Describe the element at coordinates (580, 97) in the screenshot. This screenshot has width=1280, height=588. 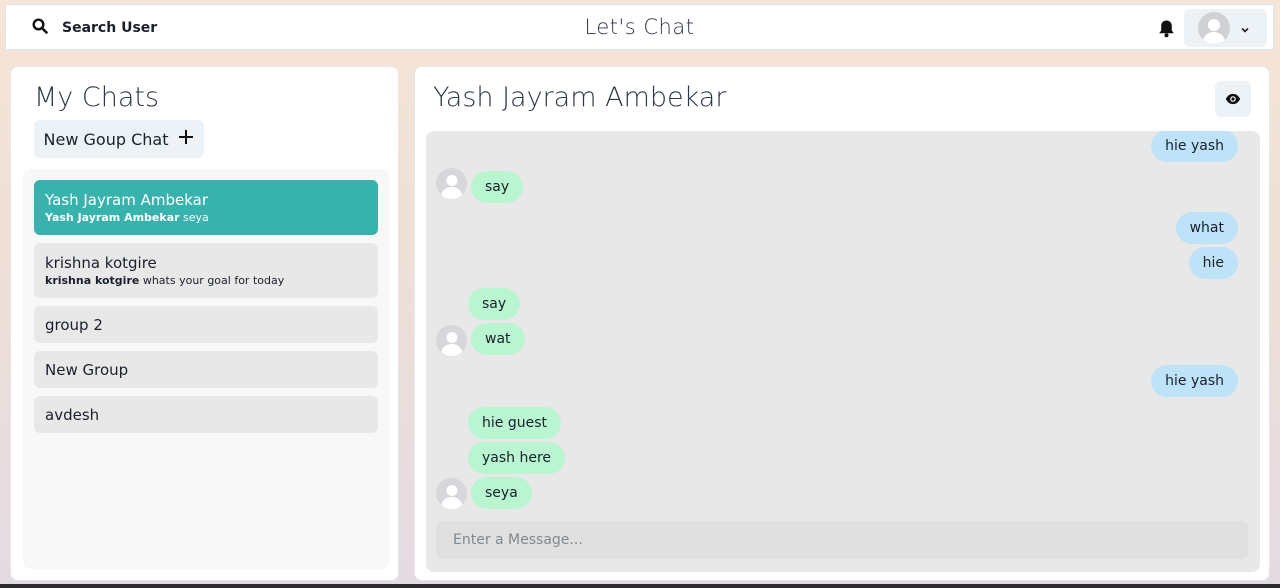
I see `chat-title: Yash Jayram Ambekar` at that location.